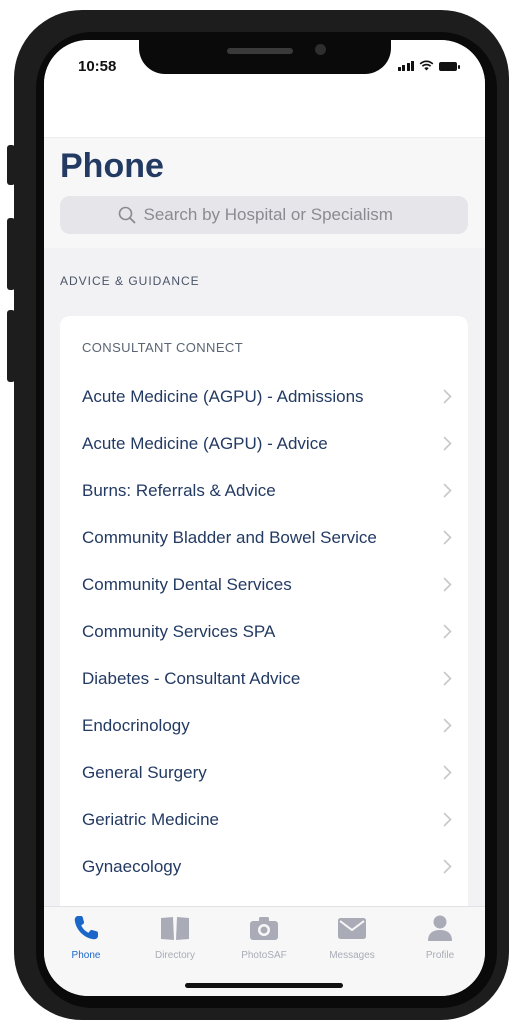 The height and width of the screenshot is (1021, 509). I want to click on list-item-label: Community Services SPA, so click(179, 631).